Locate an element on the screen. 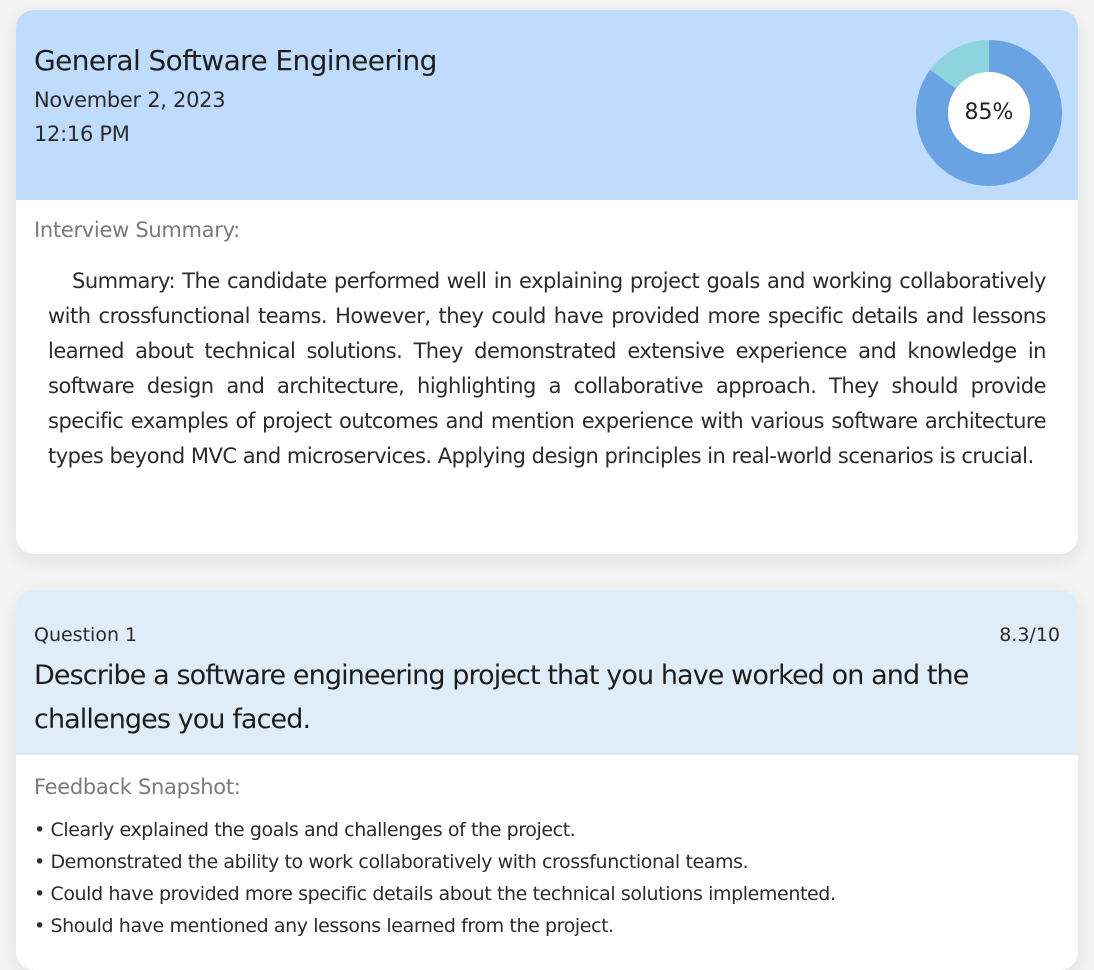  score-percent: 85% is located at coordinates (989, 112).